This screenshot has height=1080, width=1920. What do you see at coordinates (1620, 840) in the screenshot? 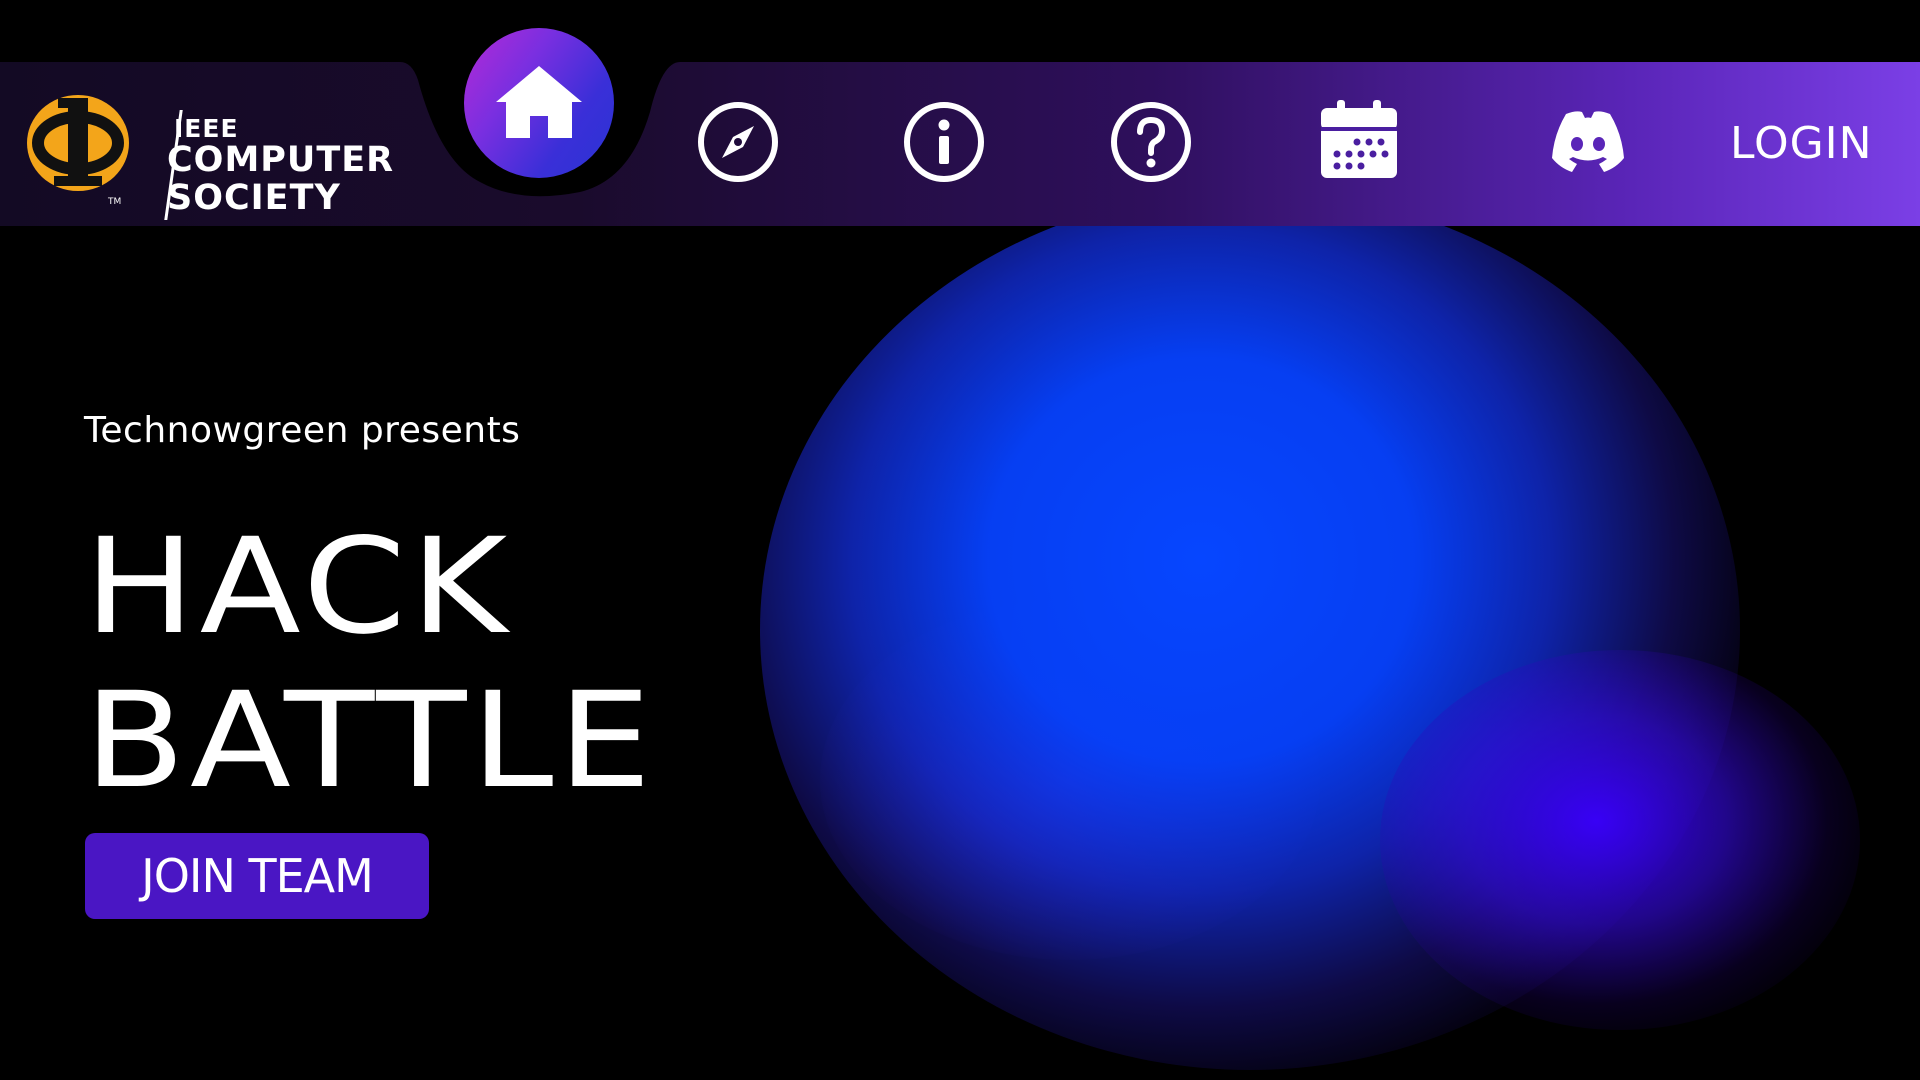
I see `glow-violet` at bounding box center [1620, 840].